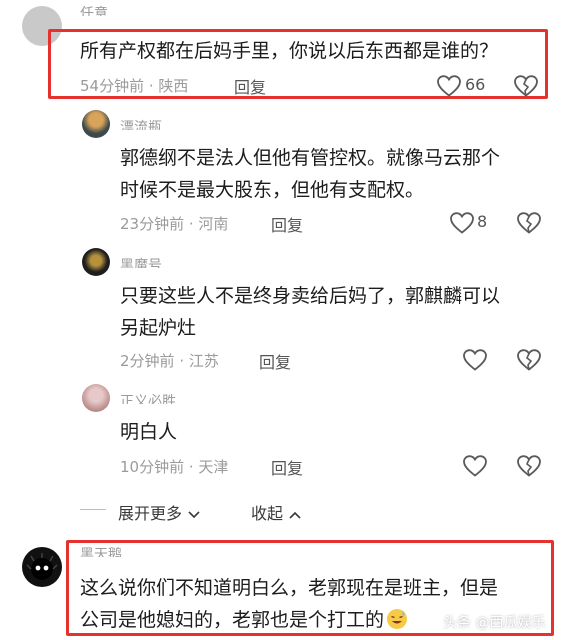  I want to click on username: 黑魔号, so click(141, 262).